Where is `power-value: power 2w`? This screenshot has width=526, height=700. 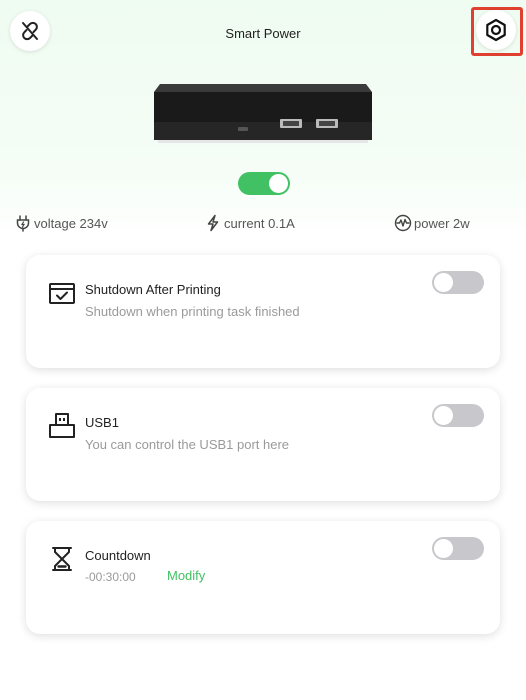 power-value: power 2w is located at coordinates (442, 223).